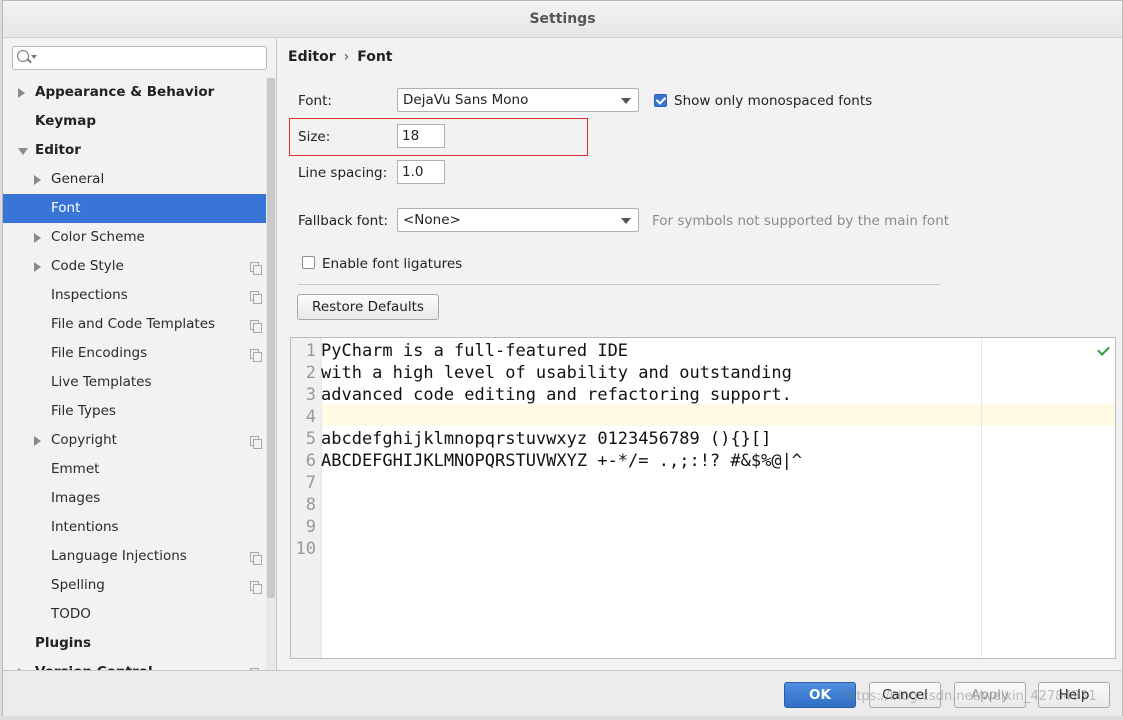  What do you see at coordinates (101, 382) in the screenshot?
I see `sidebar-item-label: Live Templates` at bounding box center [101, 382].